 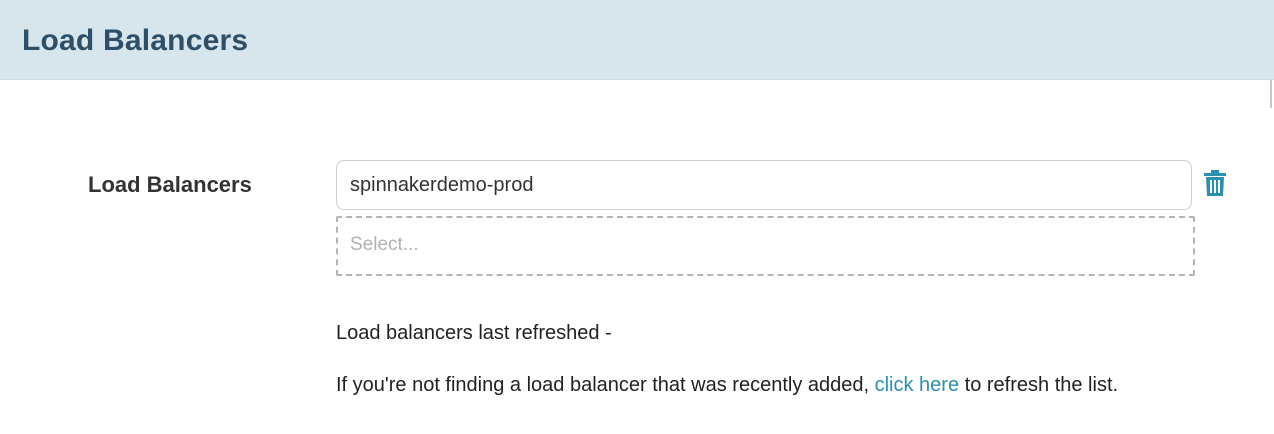 What do you see at coordinates (474, 333) in the screenshot?
I see `last-refreshed-text: Load balancers last refreshed -` at bounding box center [474, 333].